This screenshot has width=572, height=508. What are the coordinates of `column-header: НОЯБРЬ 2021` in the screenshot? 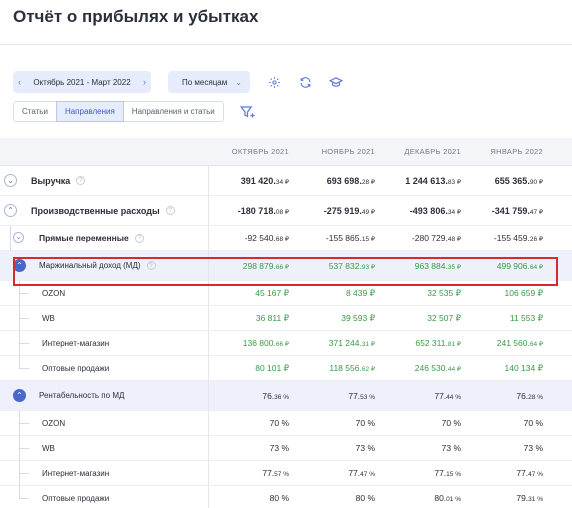 It's located at (348, 151).